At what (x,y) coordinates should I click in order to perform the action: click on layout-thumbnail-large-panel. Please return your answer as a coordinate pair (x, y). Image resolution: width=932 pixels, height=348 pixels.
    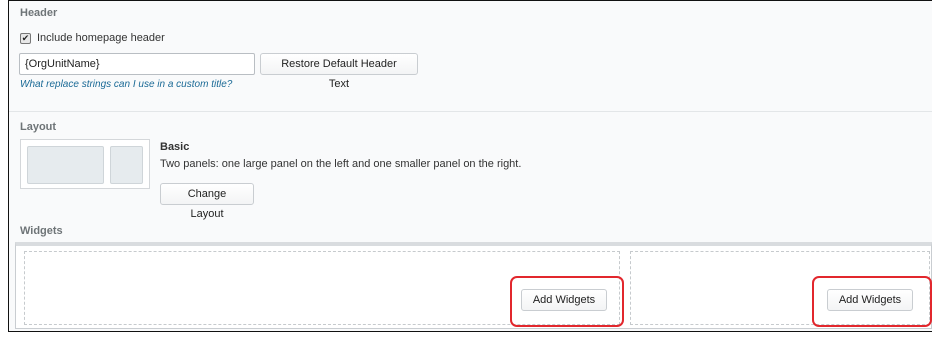
    Looking at the image, I should click on (65, 165).